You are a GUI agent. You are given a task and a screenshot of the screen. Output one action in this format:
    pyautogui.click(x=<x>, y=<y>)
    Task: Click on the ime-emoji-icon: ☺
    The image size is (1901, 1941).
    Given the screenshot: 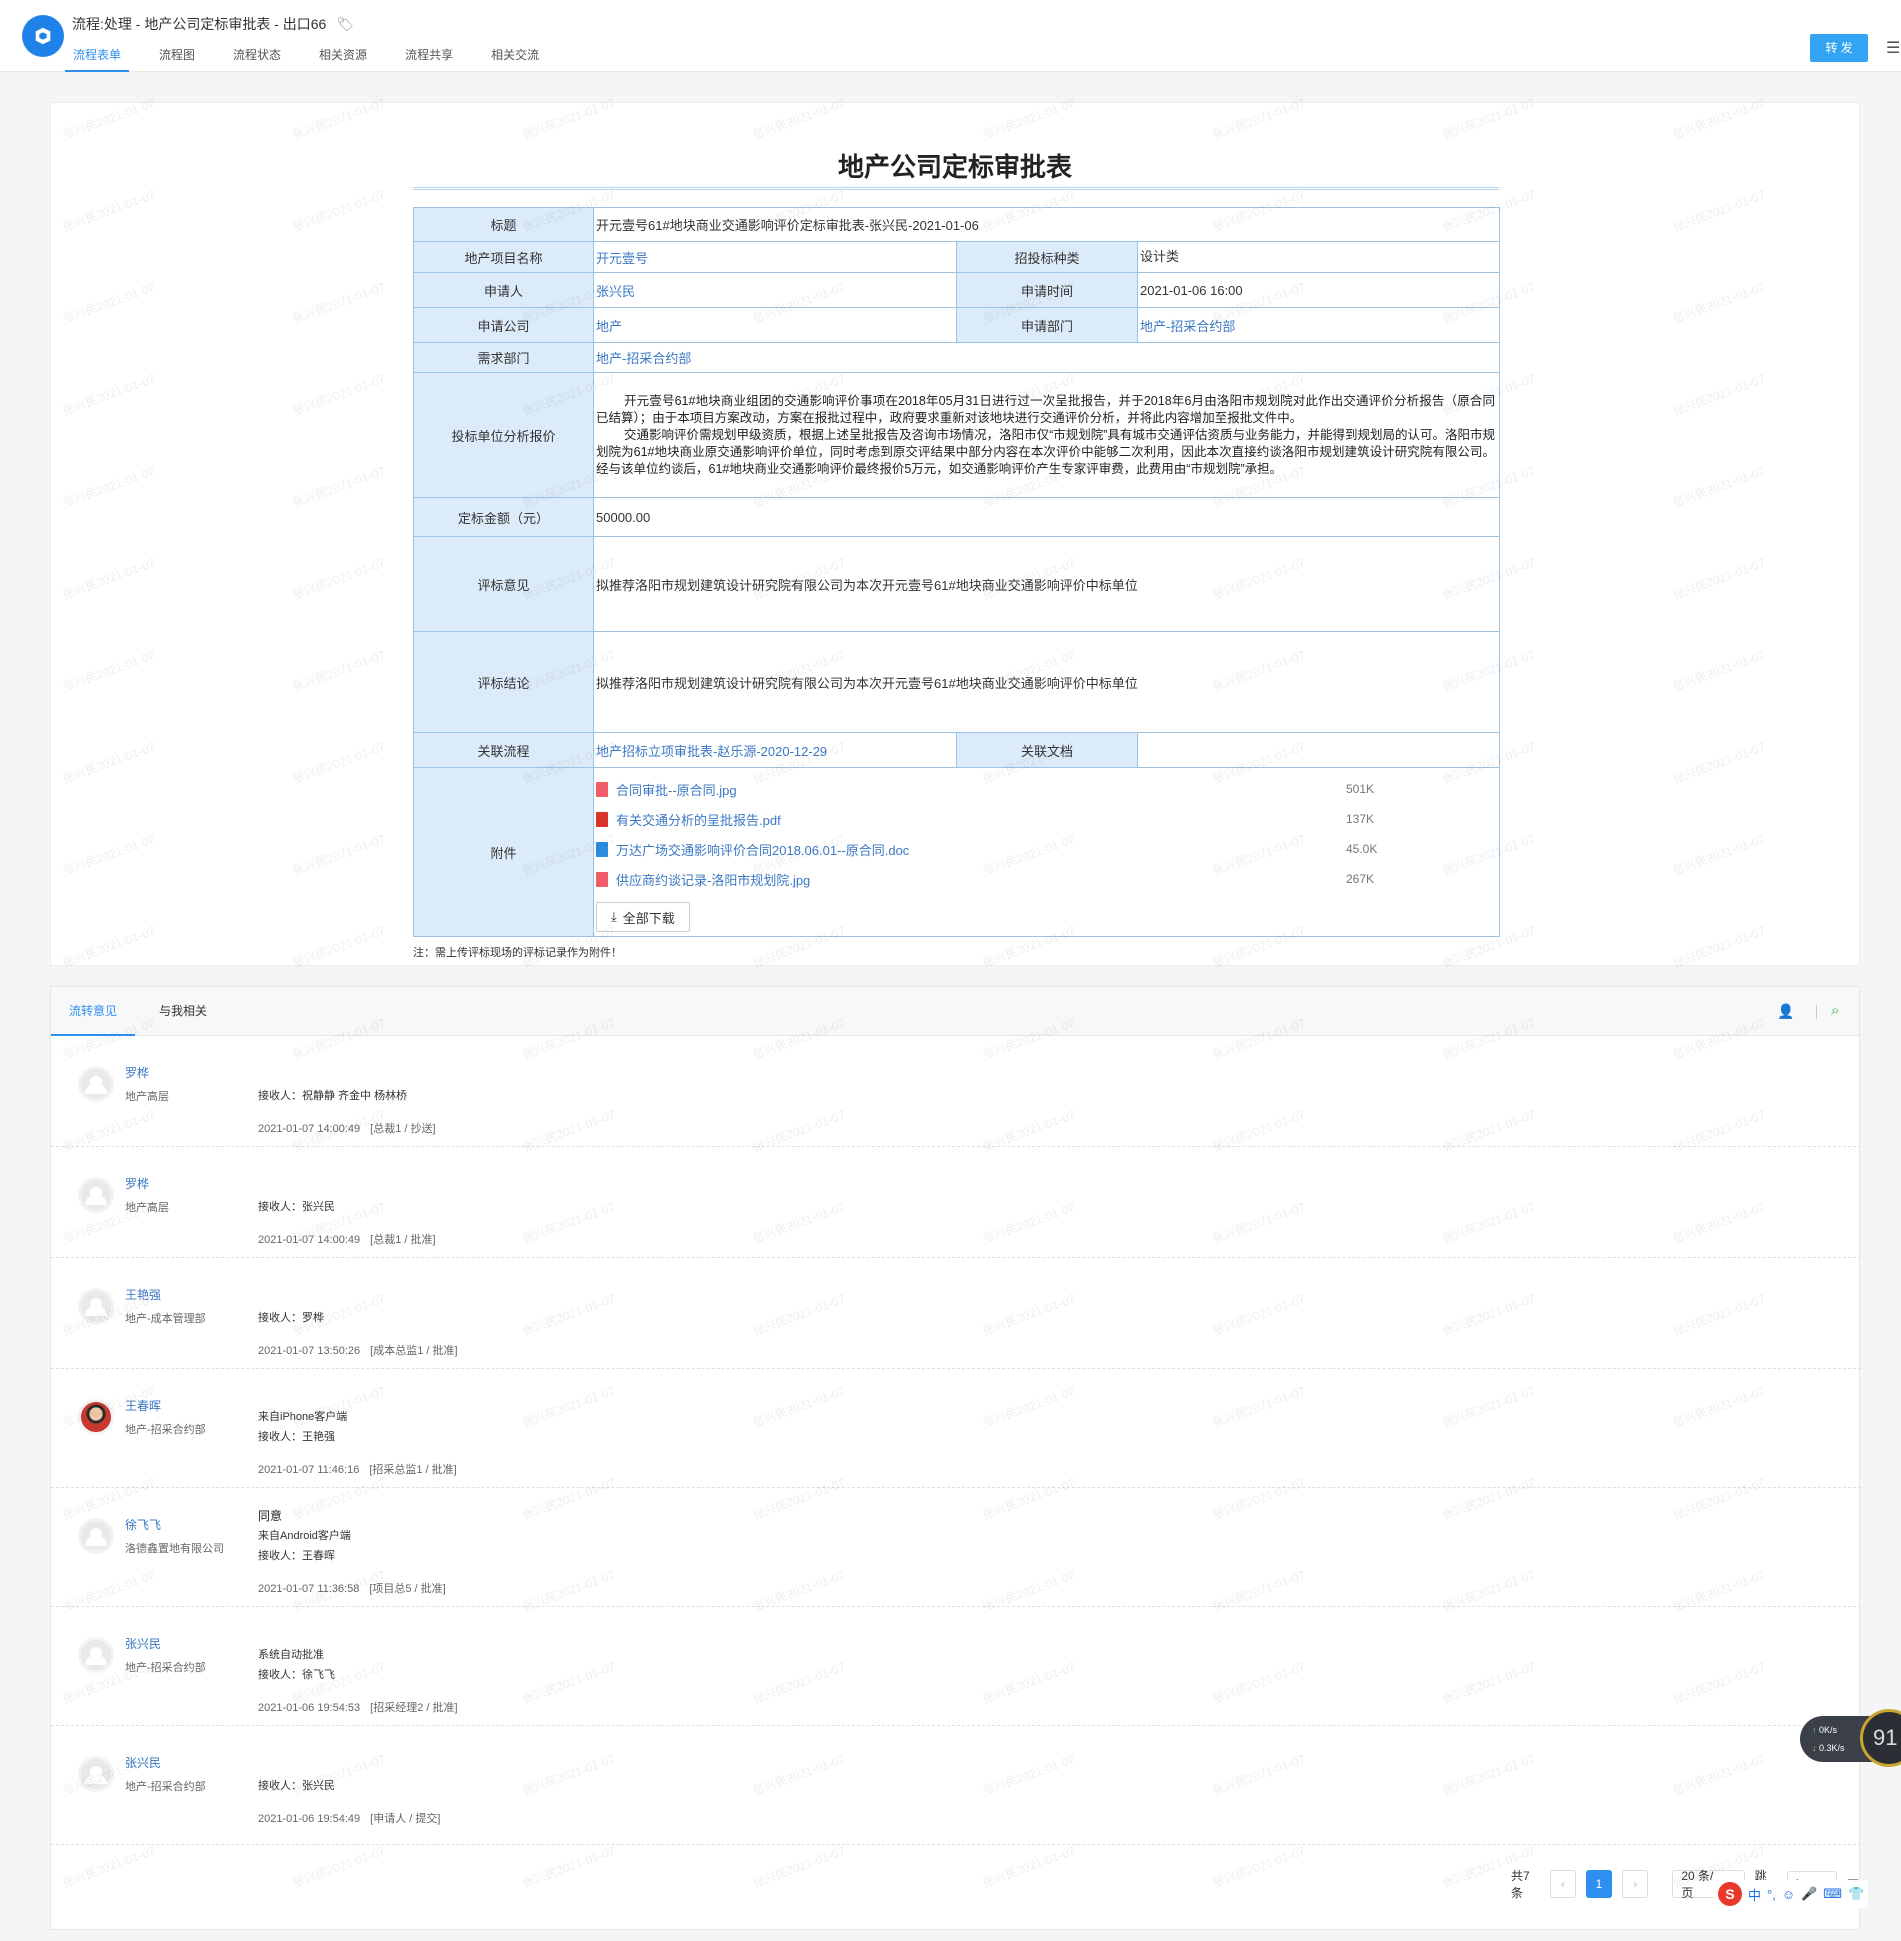 What is the action you would take?
    pyautogui.click(x=1788, y=1894)
    